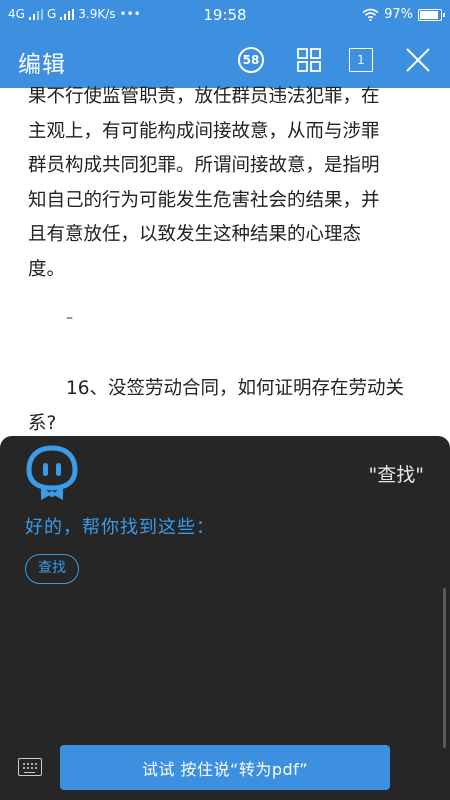  What do you see at coordinates (195, 234) in the screenshot?
I see `document-line: 且有意放任，以致发生这种结果的心理态` at bounding box center [195, 234].